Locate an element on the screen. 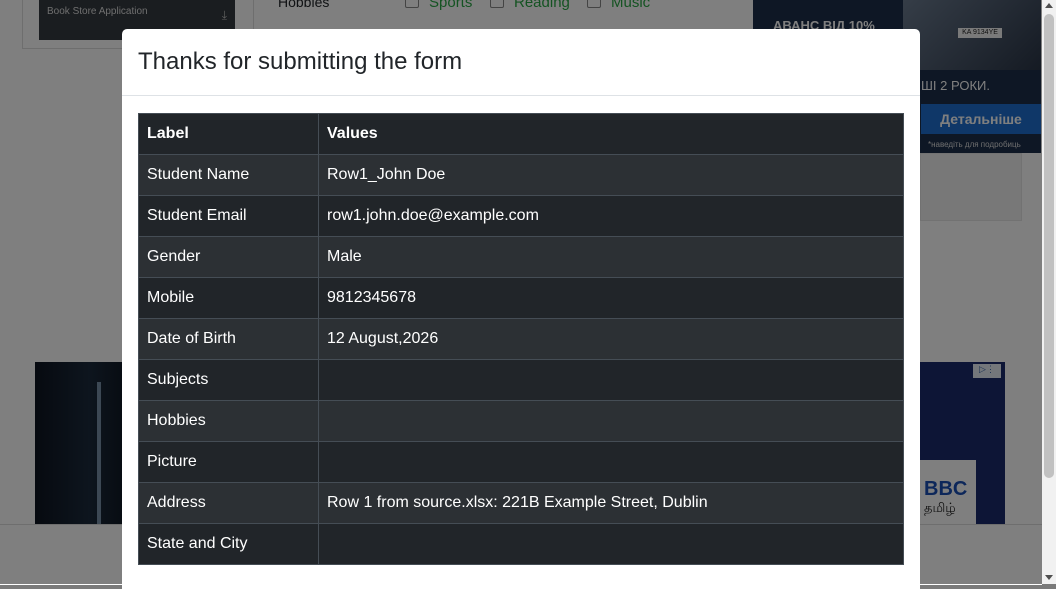 This screenshot has width=1056, height=589. vertical-scrollbar is located at coordinates (1049, 292).